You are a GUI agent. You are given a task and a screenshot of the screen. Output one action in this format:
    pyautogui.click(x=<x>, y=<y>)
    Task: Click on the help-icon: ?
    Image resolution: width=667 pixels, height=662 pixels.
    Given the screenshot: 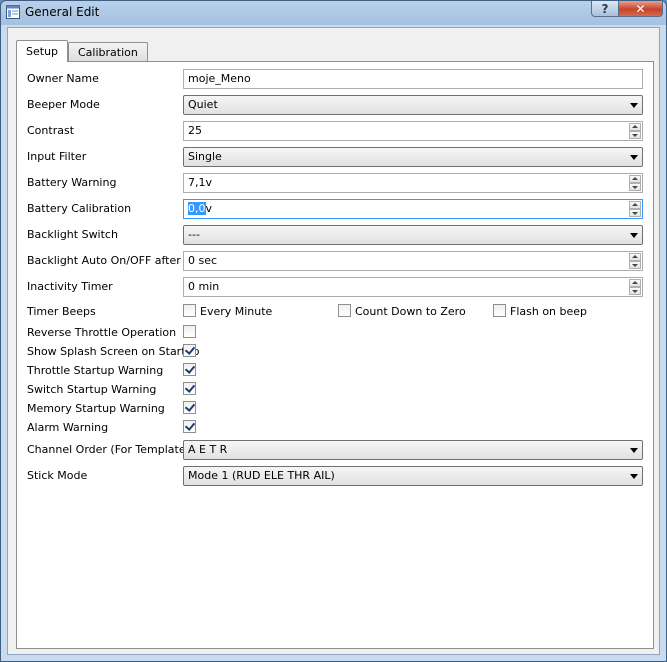 What is the action you would take?
    pyautogui.click(x=605, y=8)
    